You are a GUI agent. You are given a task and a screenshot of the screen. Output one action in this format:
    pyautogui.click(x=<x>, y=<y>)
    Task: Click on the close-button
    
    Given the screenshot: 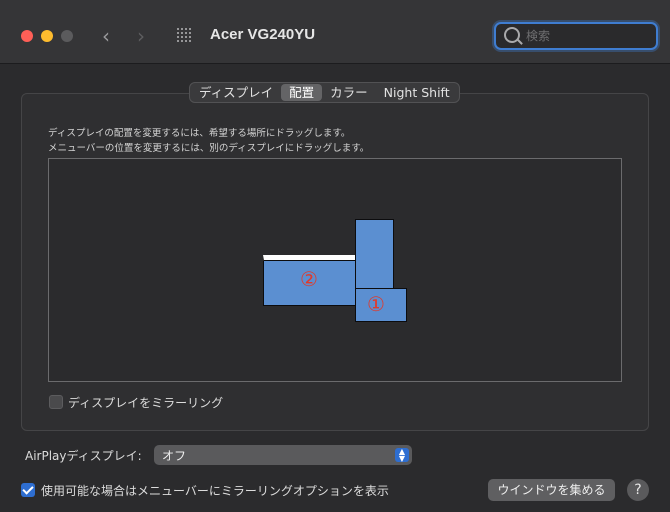 What is the action you would take?
    pyautogui.click(x=27, y=36)
    